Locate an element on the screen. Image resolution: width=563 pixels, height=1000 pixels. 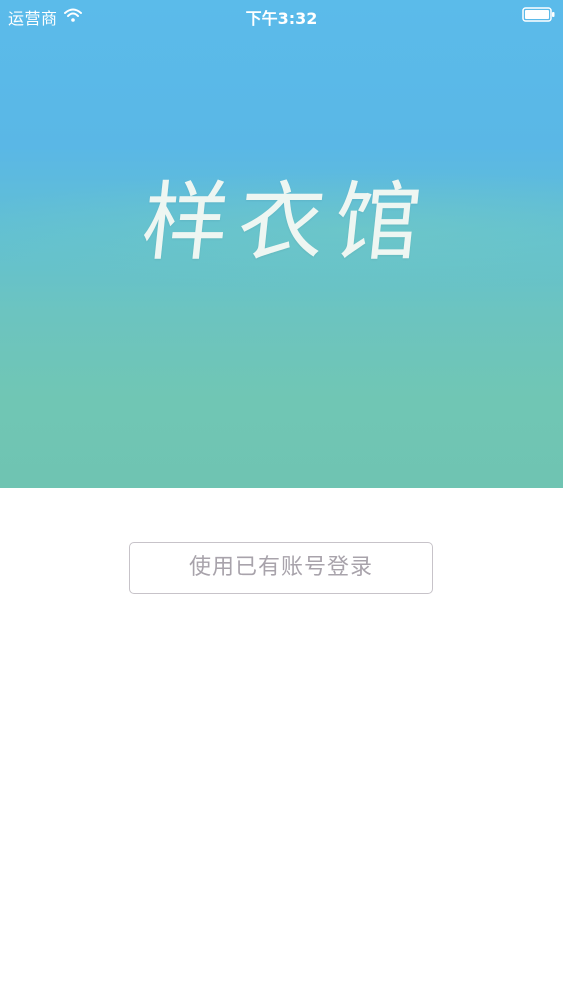
status-bar: 运营商 下午3:32 is located at coordinates (281, 15).